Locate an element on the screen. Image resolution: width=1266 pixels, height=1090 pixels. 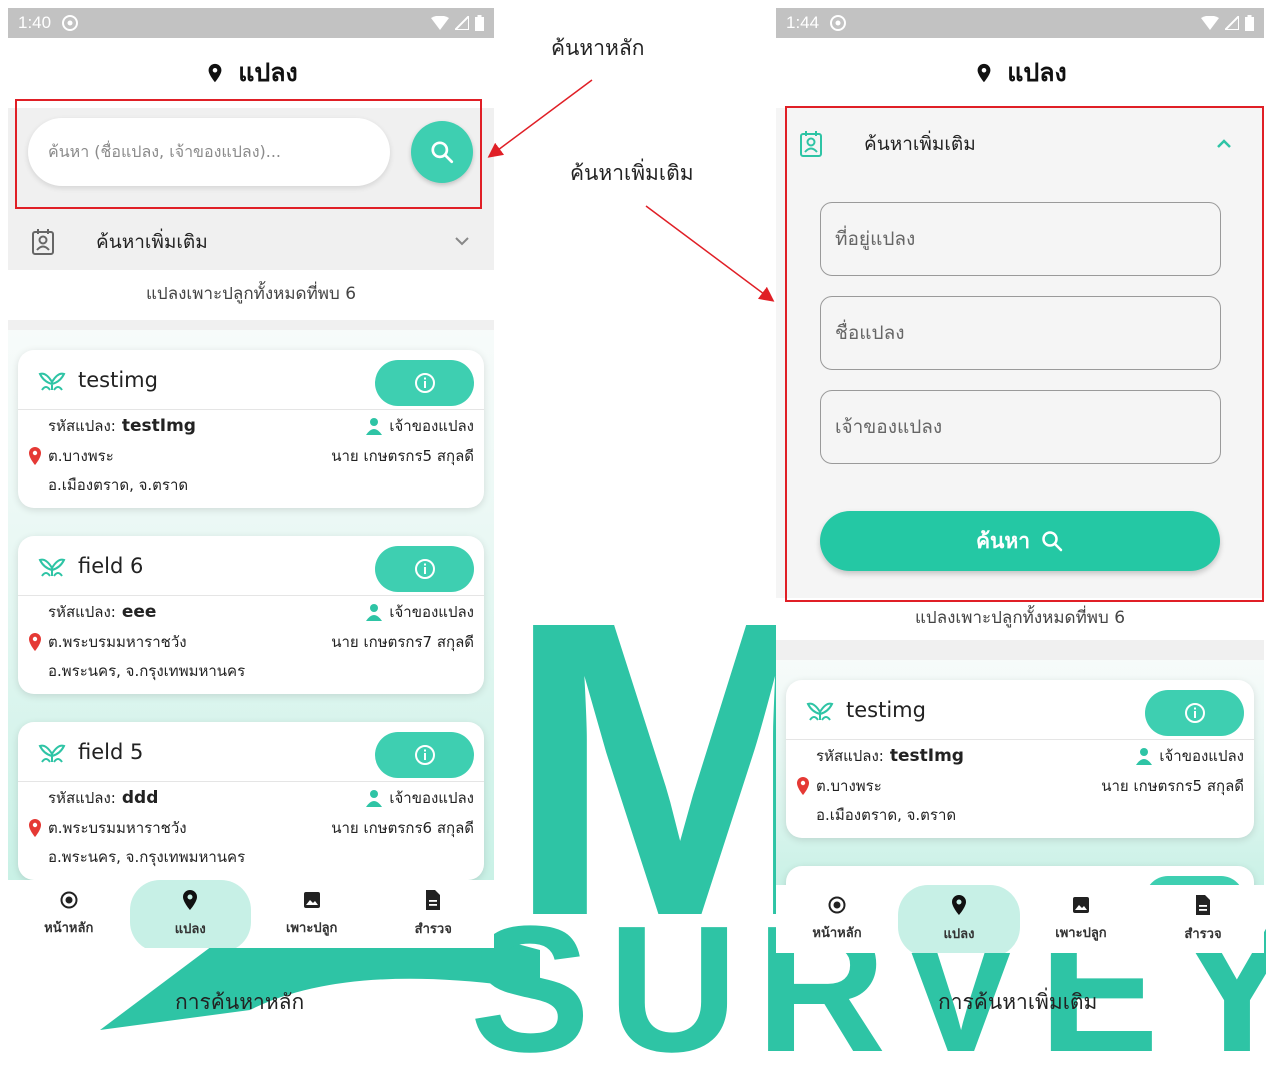
advanced-search-toggle: ค้นหาเพิ่มเติม is located at coordinates (251, 241).